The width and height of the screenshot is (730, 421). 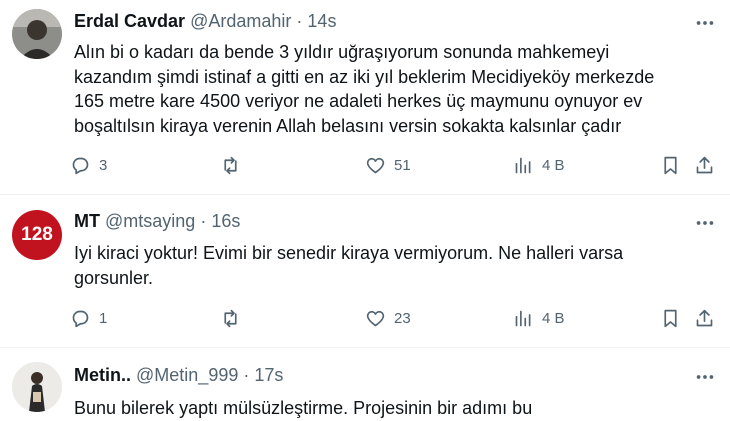 I want to click on text-line: gorsunler., so click(x=114, y=277).